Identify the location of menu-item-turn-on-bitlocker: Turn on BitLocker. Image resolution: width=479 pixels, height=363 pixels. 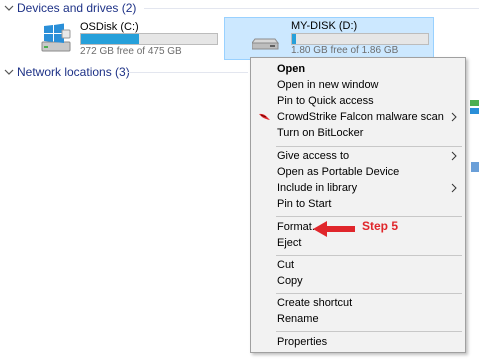
(358, 133).